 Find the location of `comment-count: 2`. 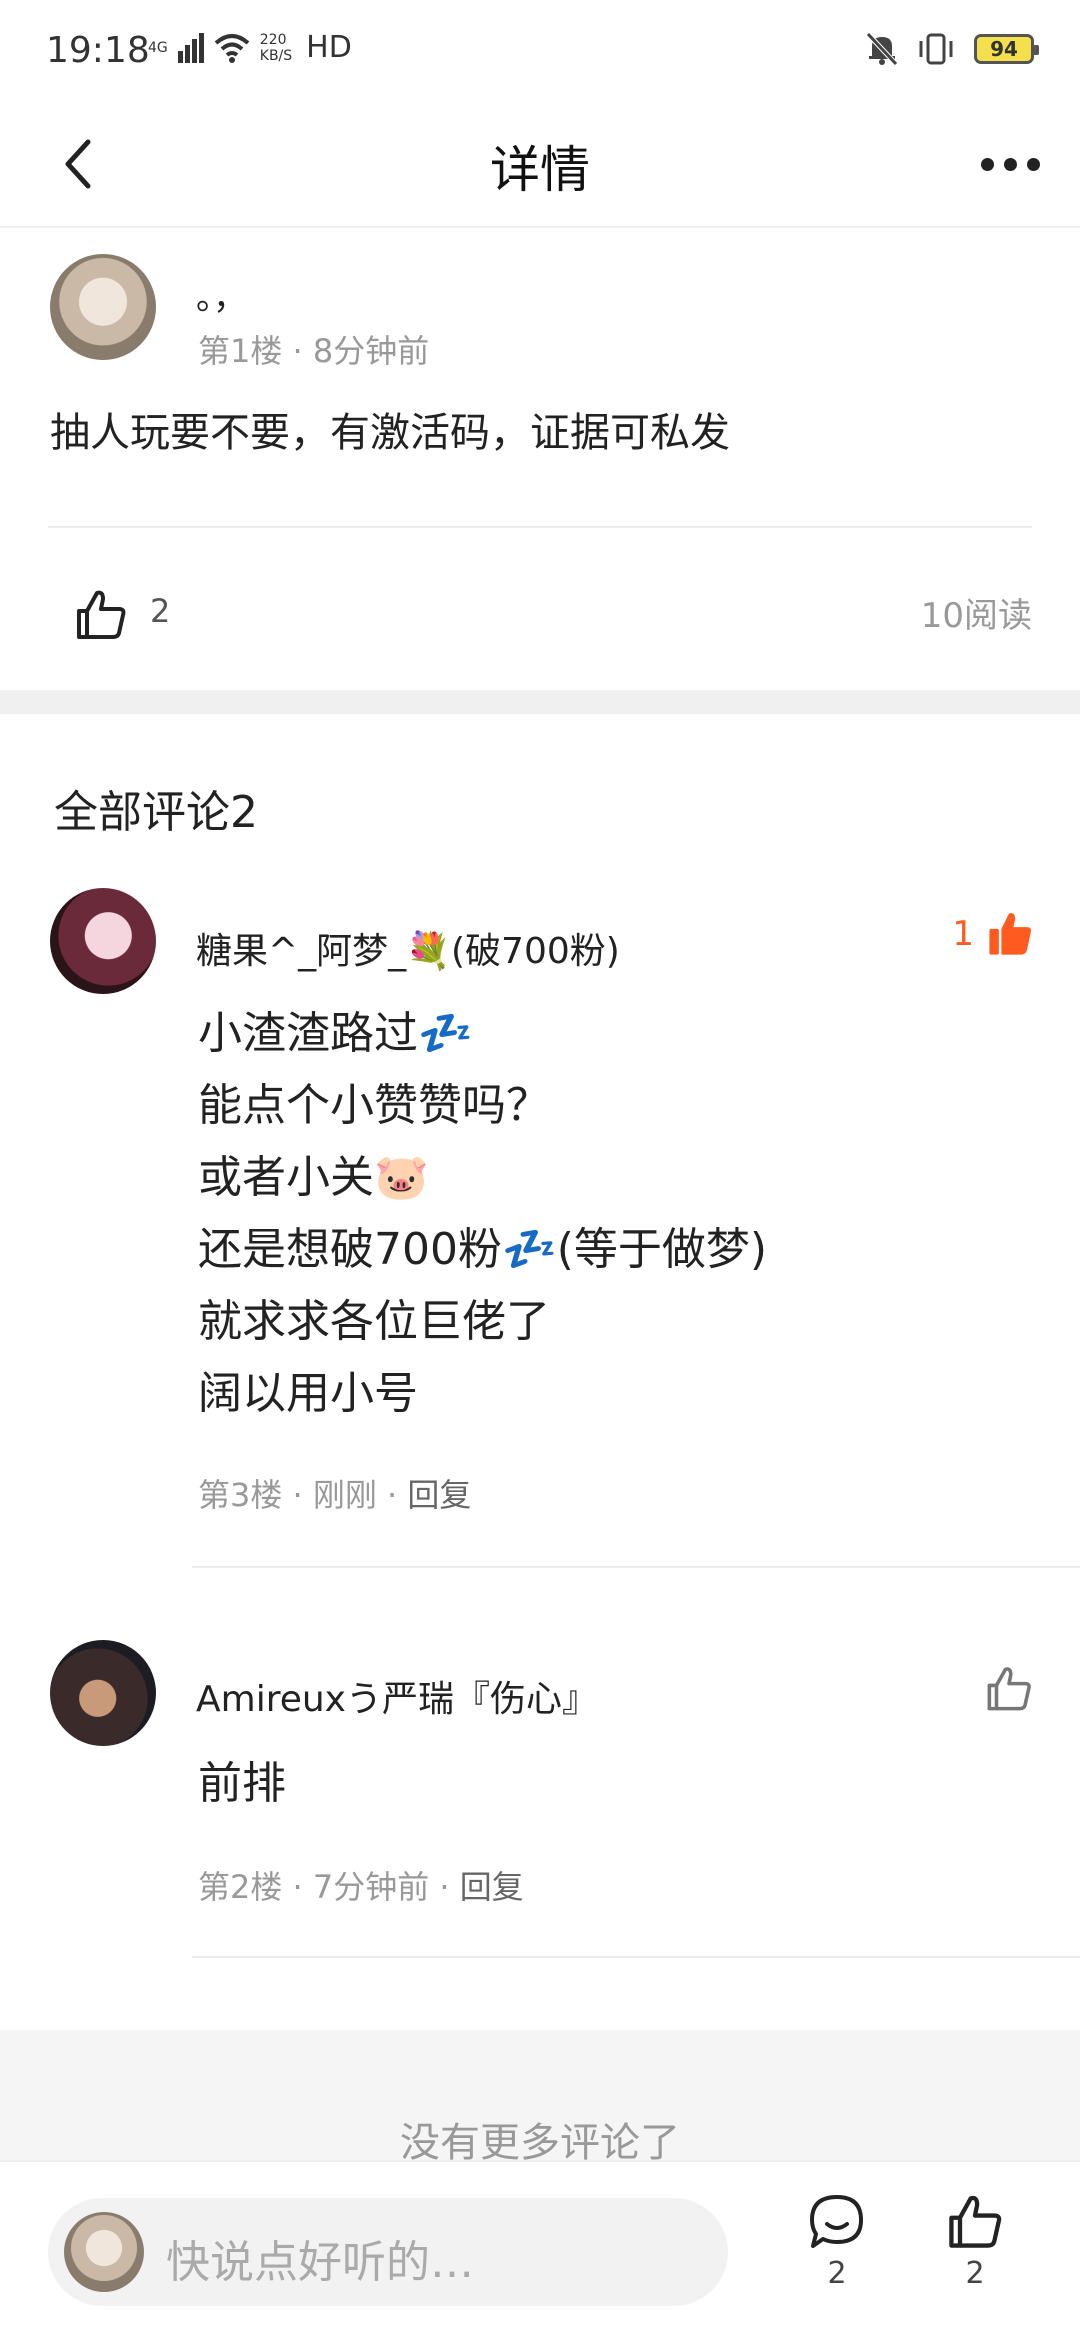

comment-count: 2 is located at coordinates (837, 2273).